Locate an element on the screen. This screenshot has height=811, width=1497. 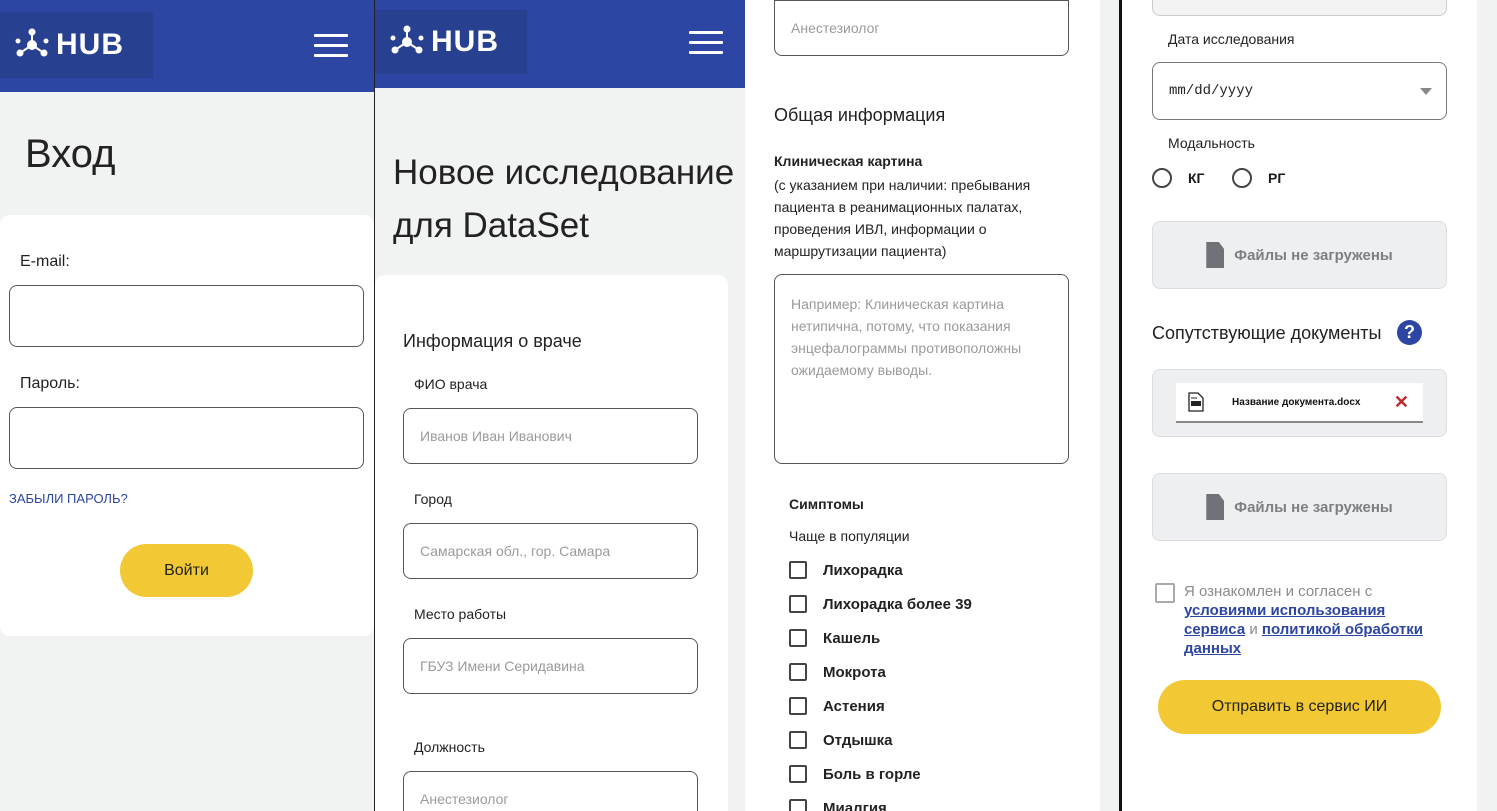
city-field: Самарская обл., гор. Самара is located at coordinates (550, 551).